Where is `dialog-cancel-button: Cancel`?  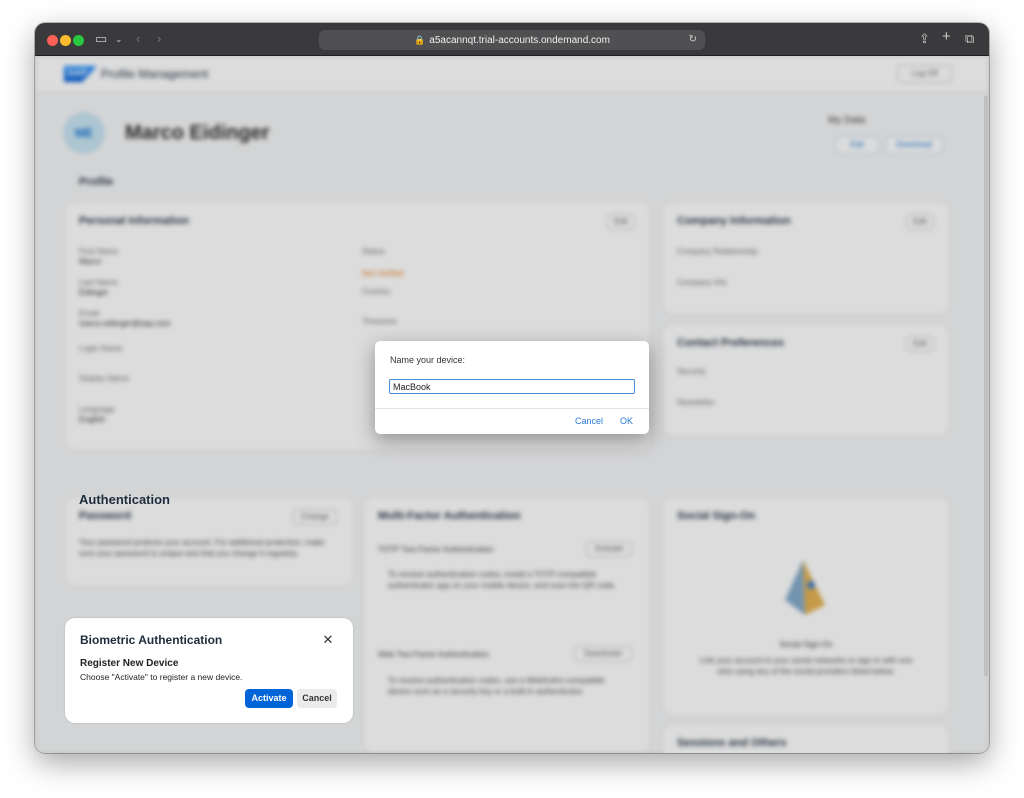 dialog-cancel-button: Cancel is located at coordinates (589, 421).